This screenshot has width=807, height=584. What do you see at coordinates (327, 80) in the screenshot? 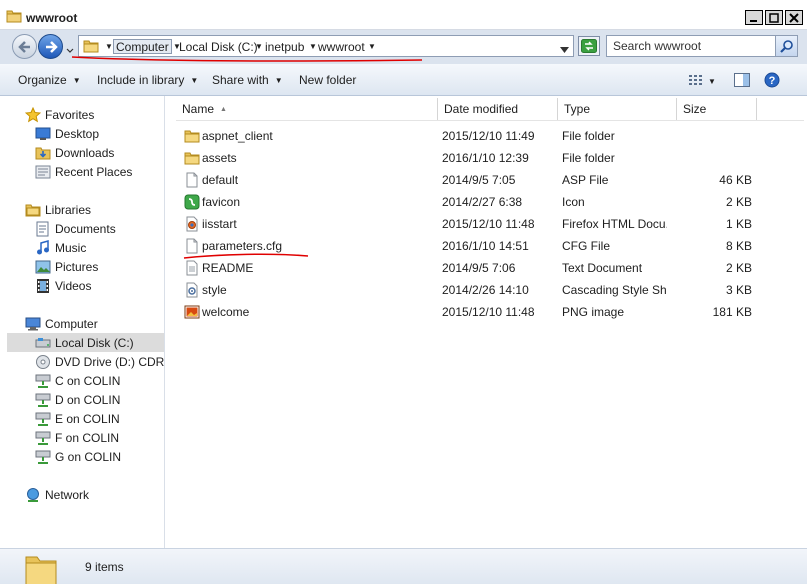
I see `new-folder-button: New folder` at bounding box center [327, 80].